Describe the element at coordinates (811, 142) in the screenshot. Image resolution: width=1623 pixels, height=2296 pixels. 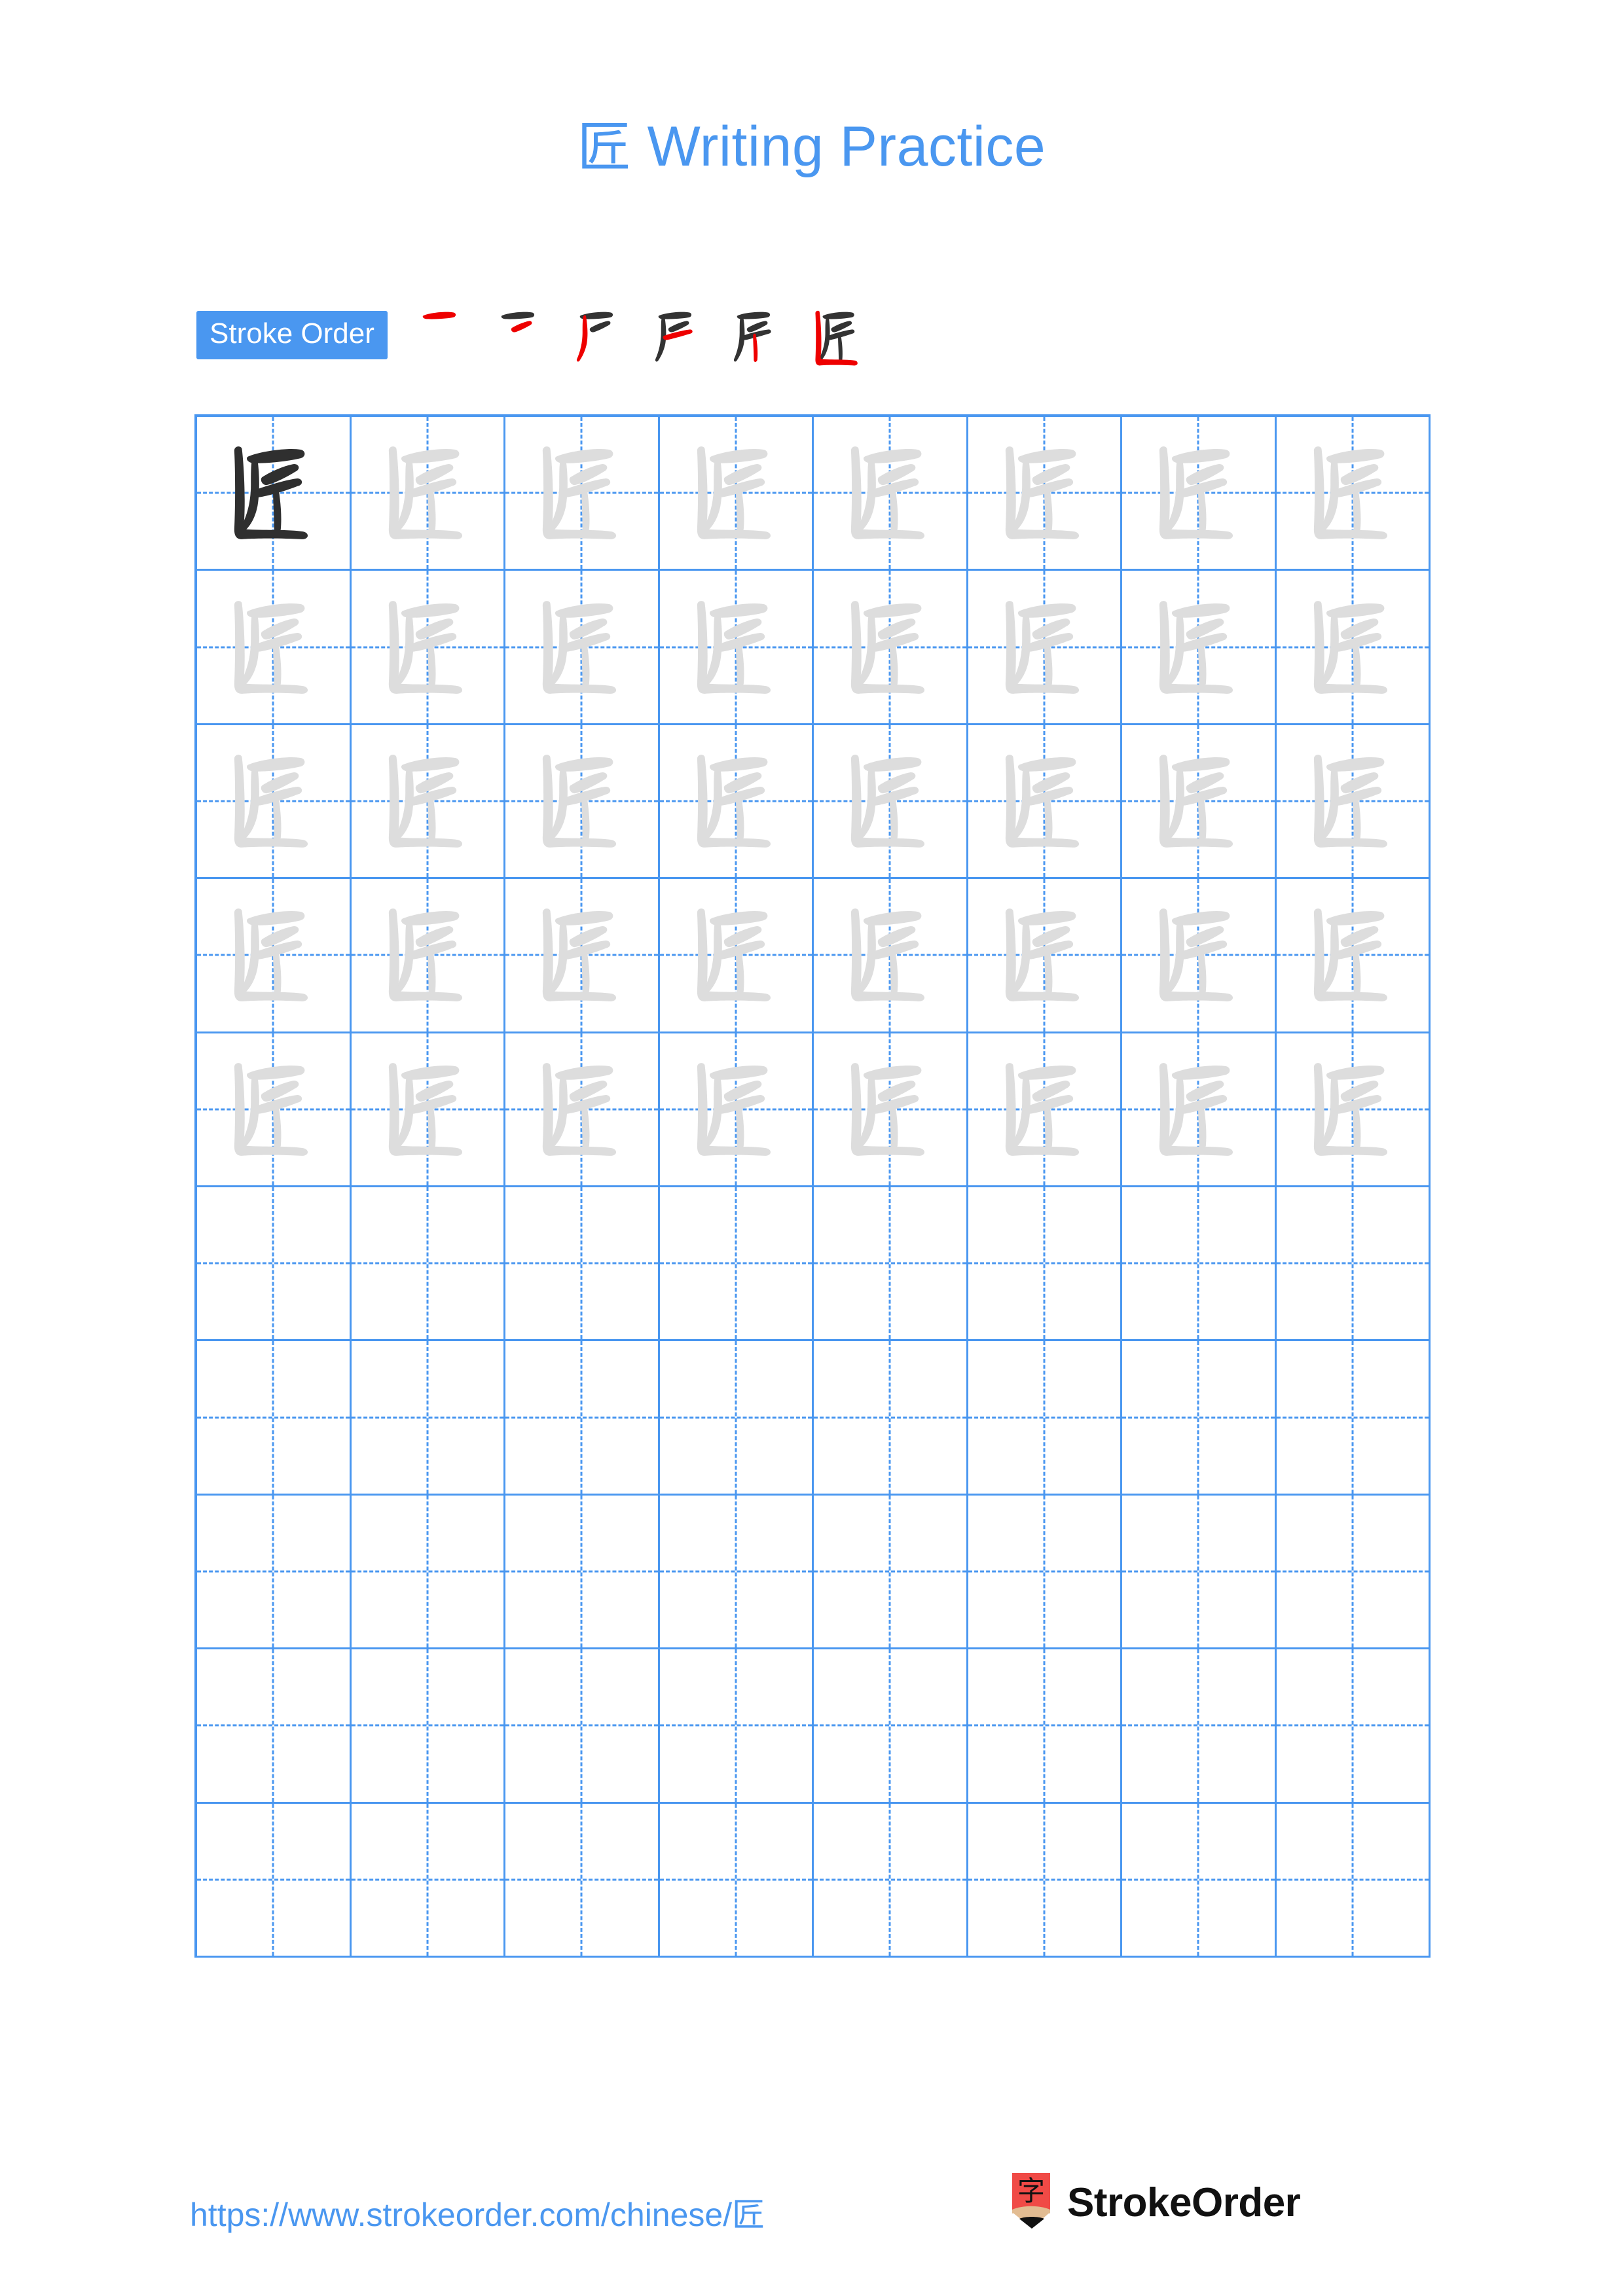
I see `page-title: 匠 Writing Practice` at that location.